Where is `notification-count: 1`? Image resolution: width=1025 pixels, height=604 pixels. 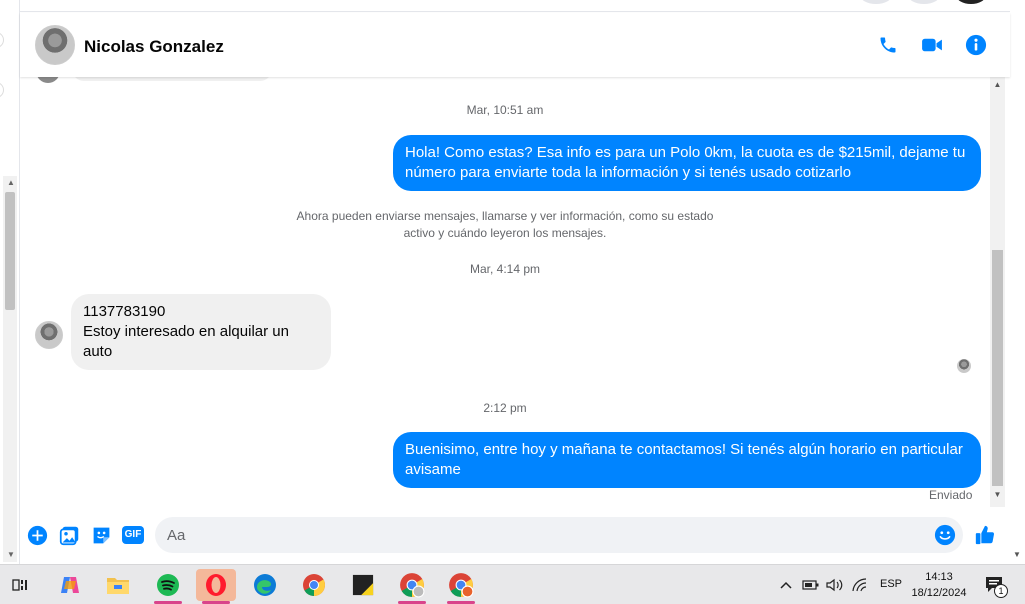
notification-count: 1 is located at coordinates (1001, 591).